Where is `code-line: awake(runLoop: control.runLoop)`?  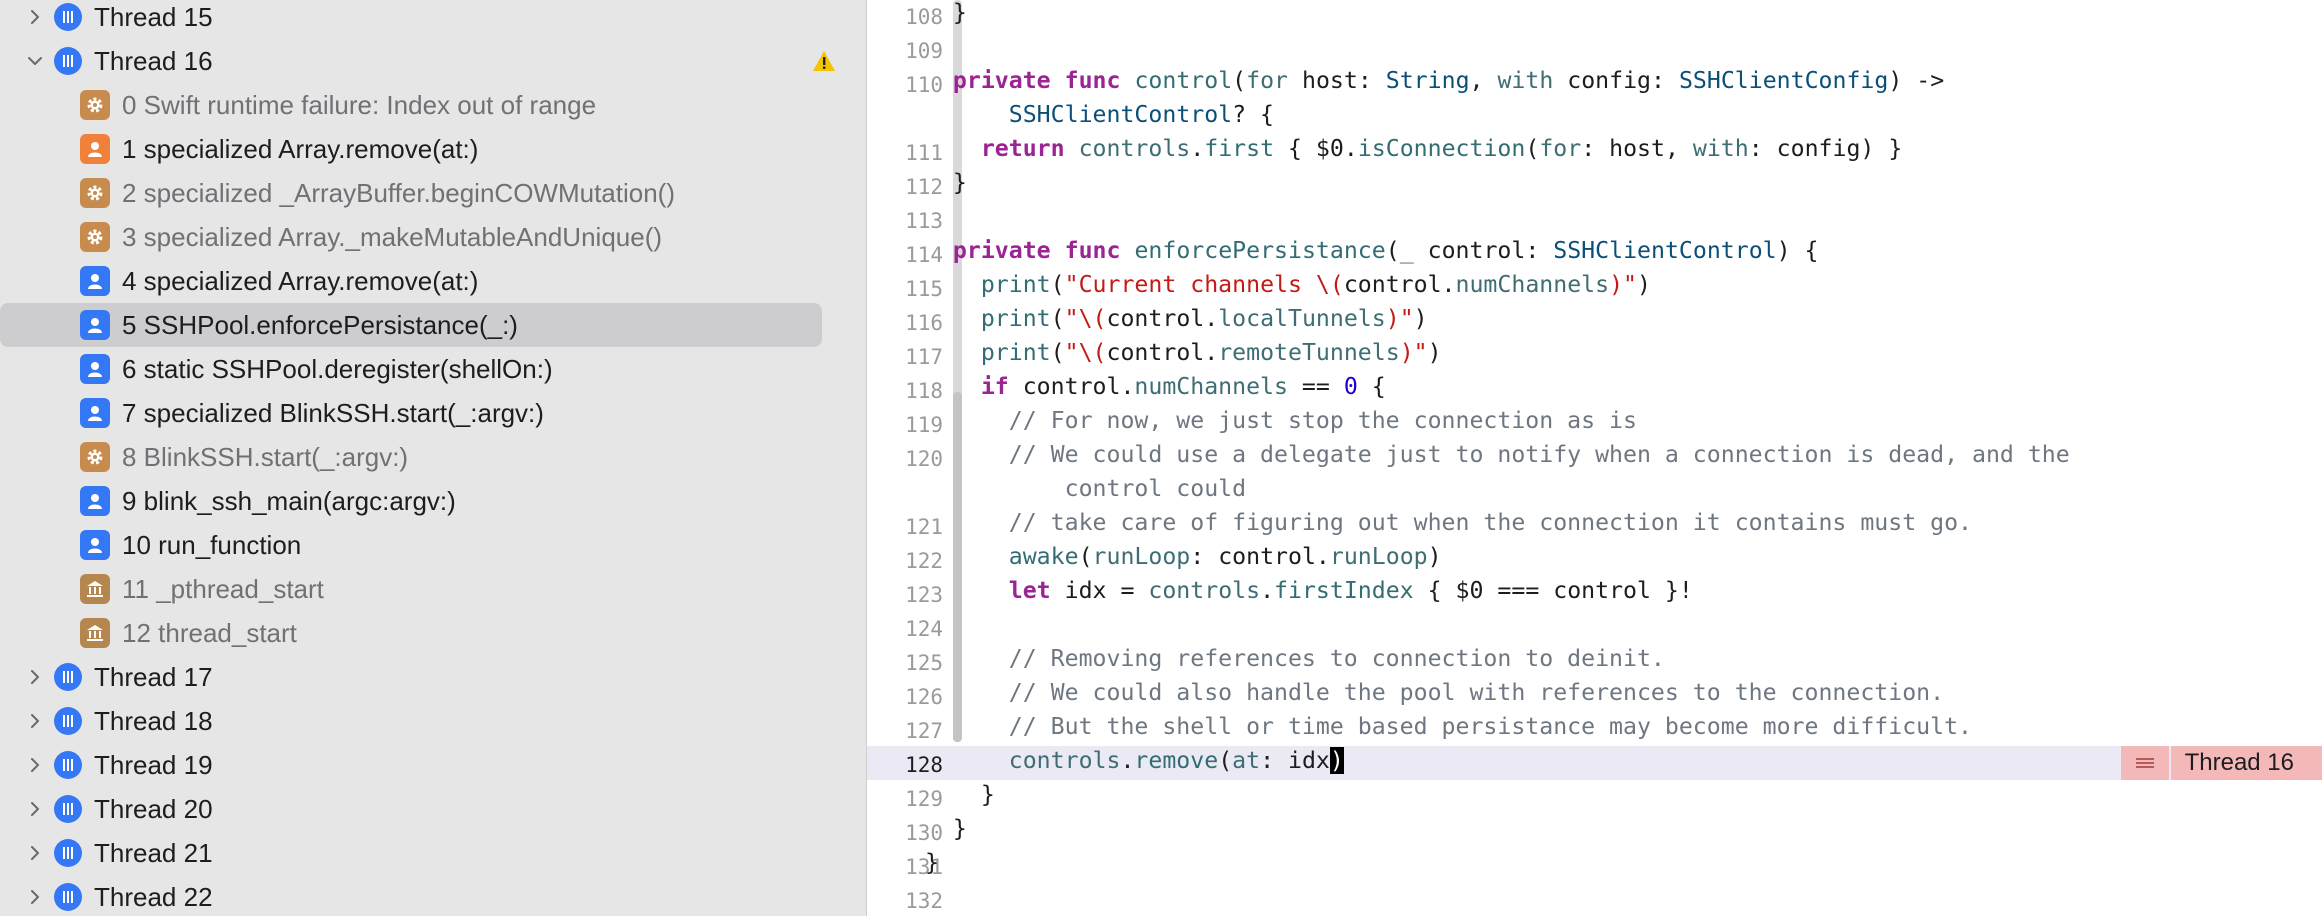
code-line: awake(runLoop: control.runLoop) is located at coordinates (1623, 557).